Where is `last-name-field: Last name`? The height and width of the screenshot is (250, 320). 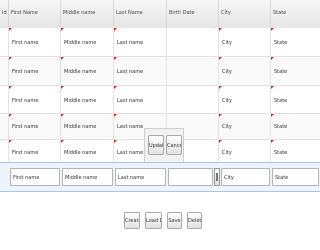
last-name-field: Last name is located at coordinates (140, 177).